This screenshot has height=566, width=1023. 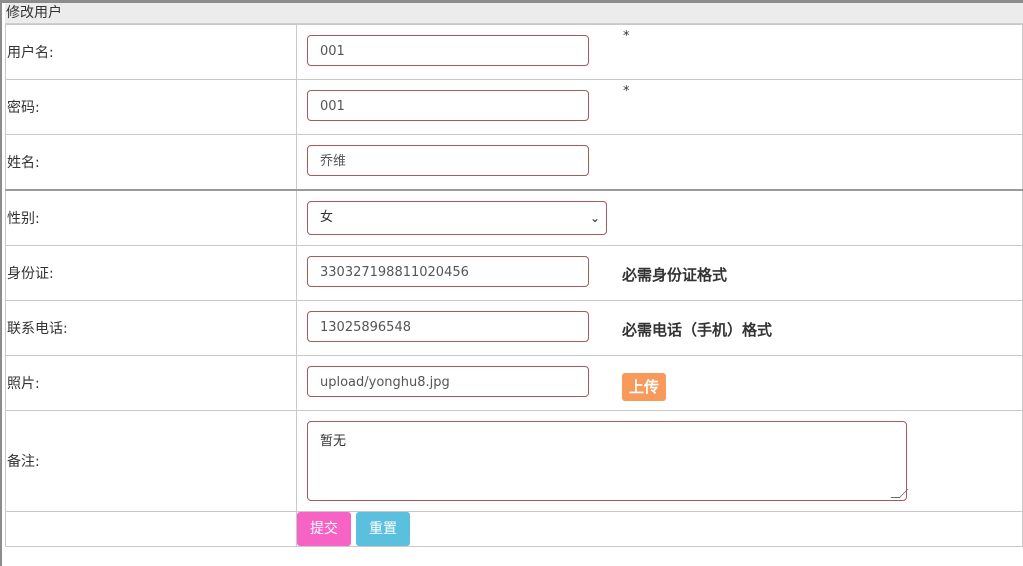 What do you see at coordinates (659, 529) in the screenshot?
I see `actions-cell: 提交 重置` at bounding box center [659, 529].